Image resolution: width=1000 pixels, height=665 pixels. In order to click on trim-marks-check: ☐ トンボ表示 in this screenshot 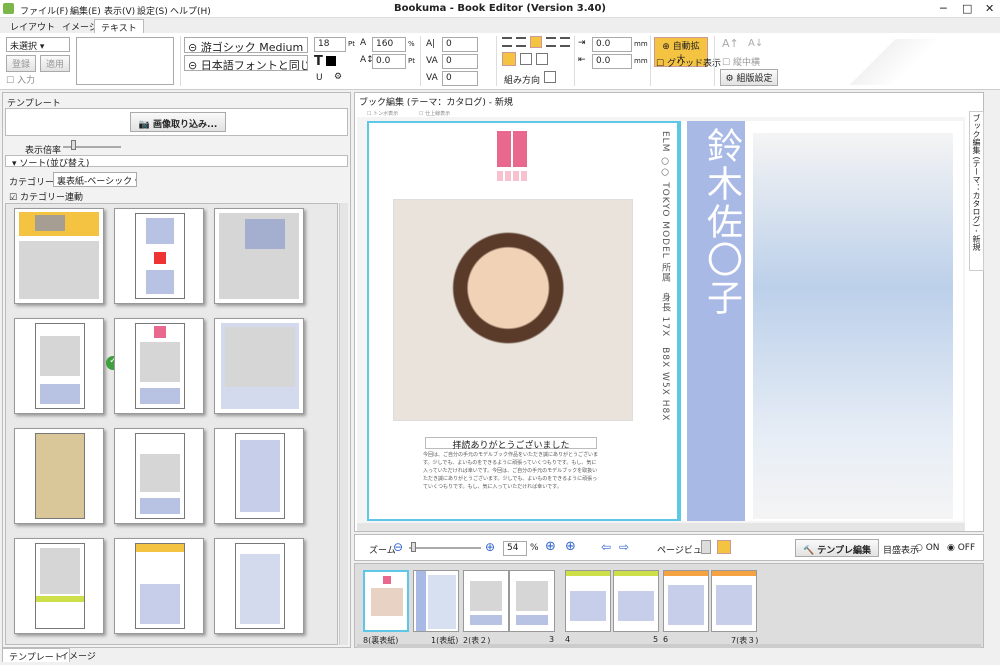, I will do `click(382, 113)`.